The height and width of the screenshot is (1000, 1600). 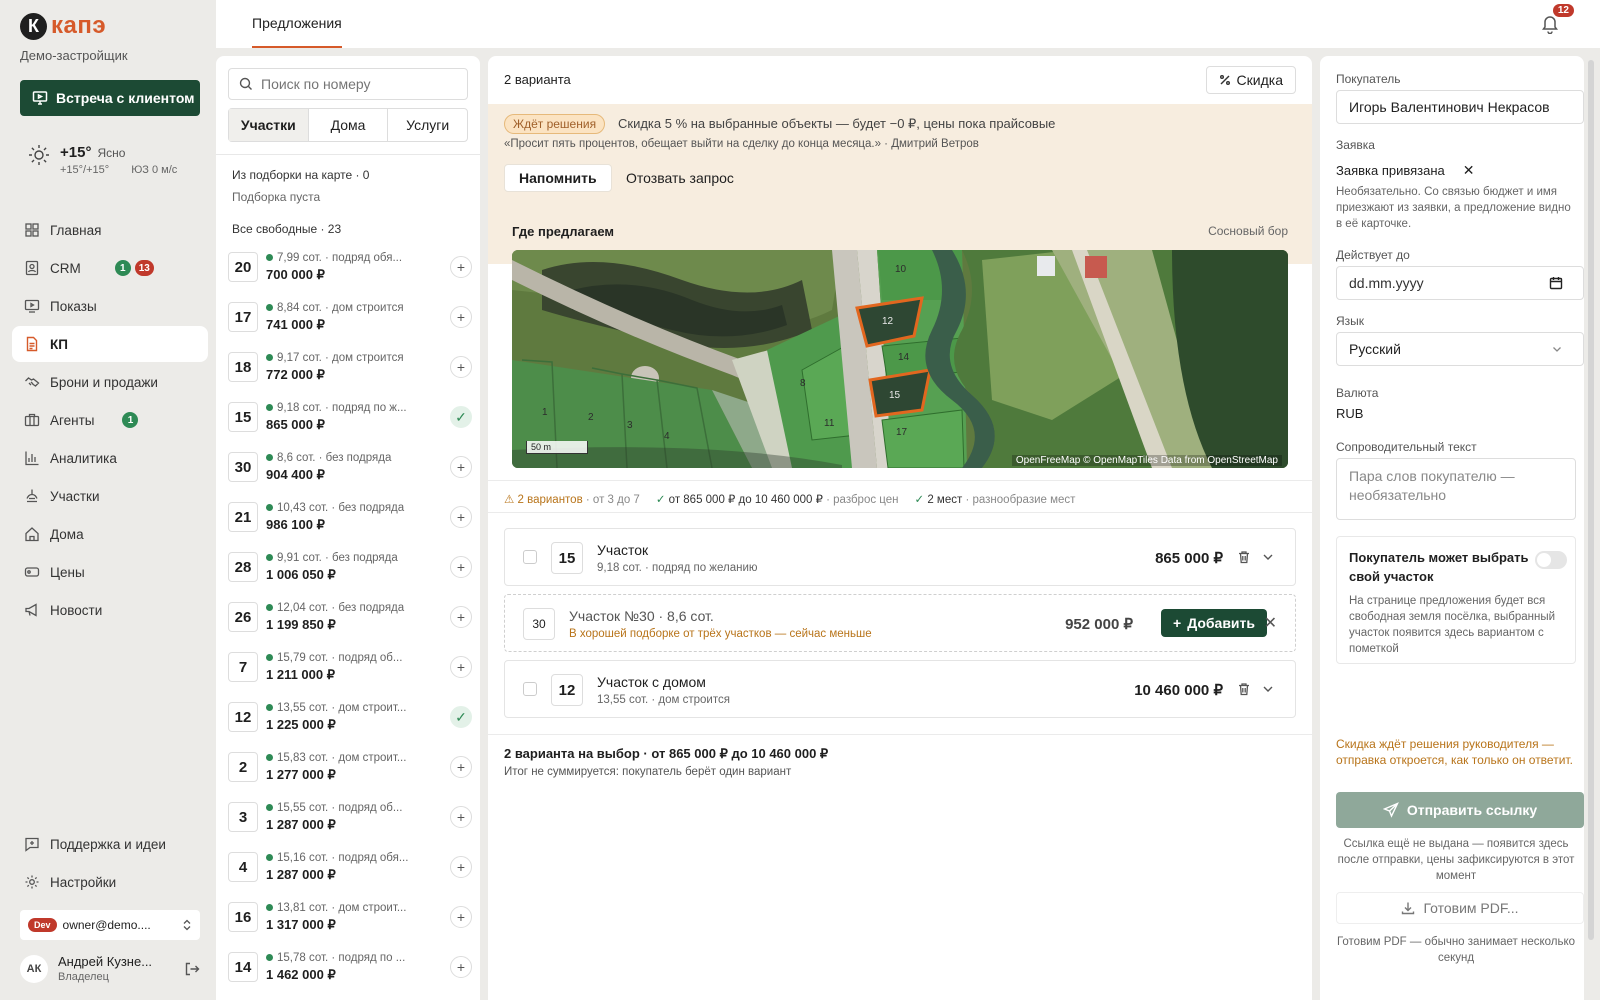 What do you see at coordinates (1556, 283) in the screenshot?
I see `calendar-icon` at bounding box center [1556, 283].